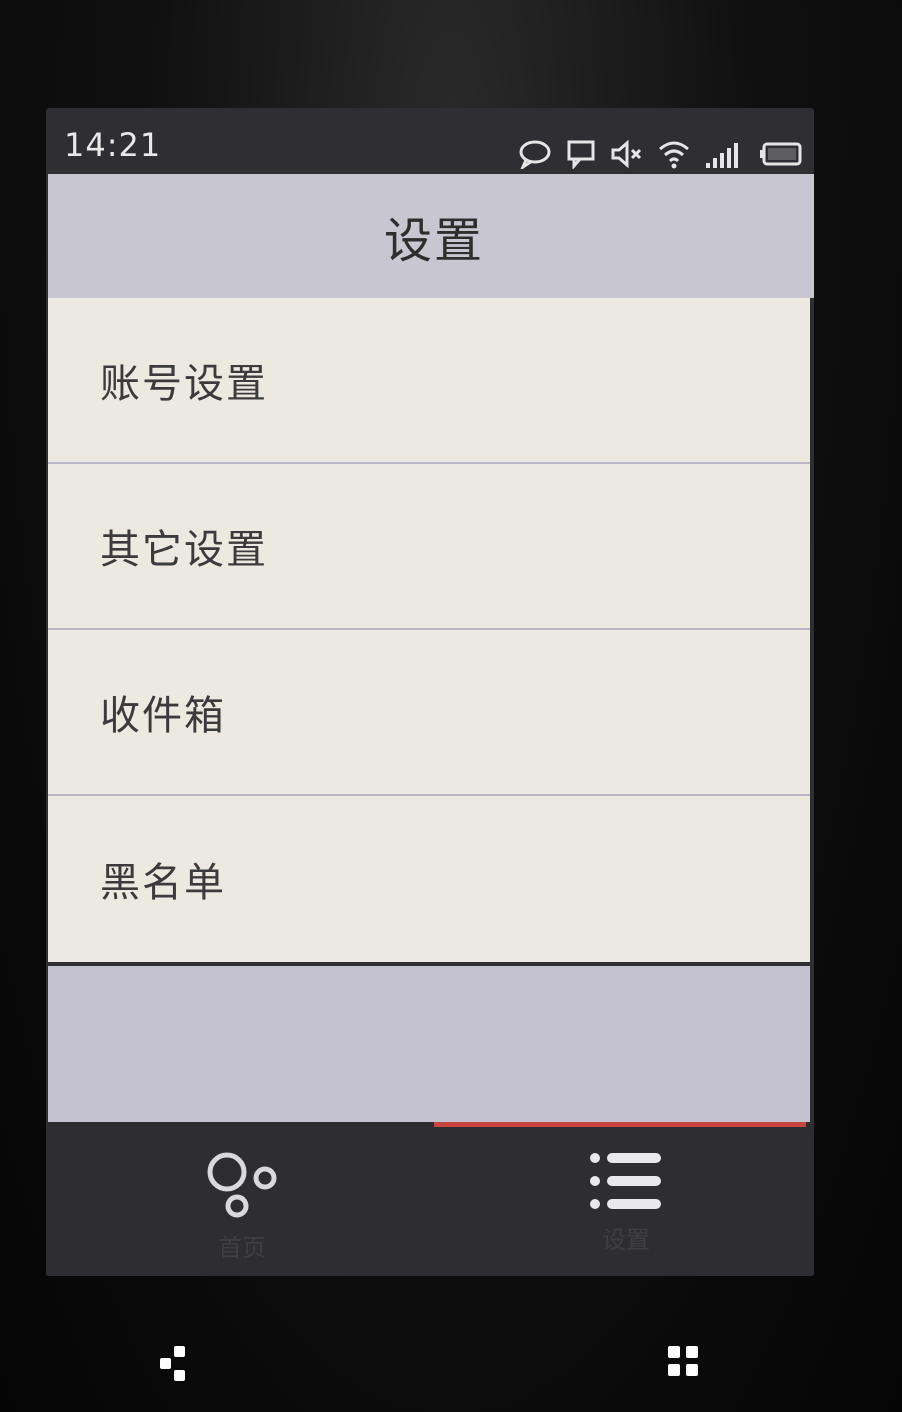 This screenshot has height=1412, width=902. Describe the element at coordinates (430, 141) in the screenshot. I see `status-bar: 14:21` at that location.